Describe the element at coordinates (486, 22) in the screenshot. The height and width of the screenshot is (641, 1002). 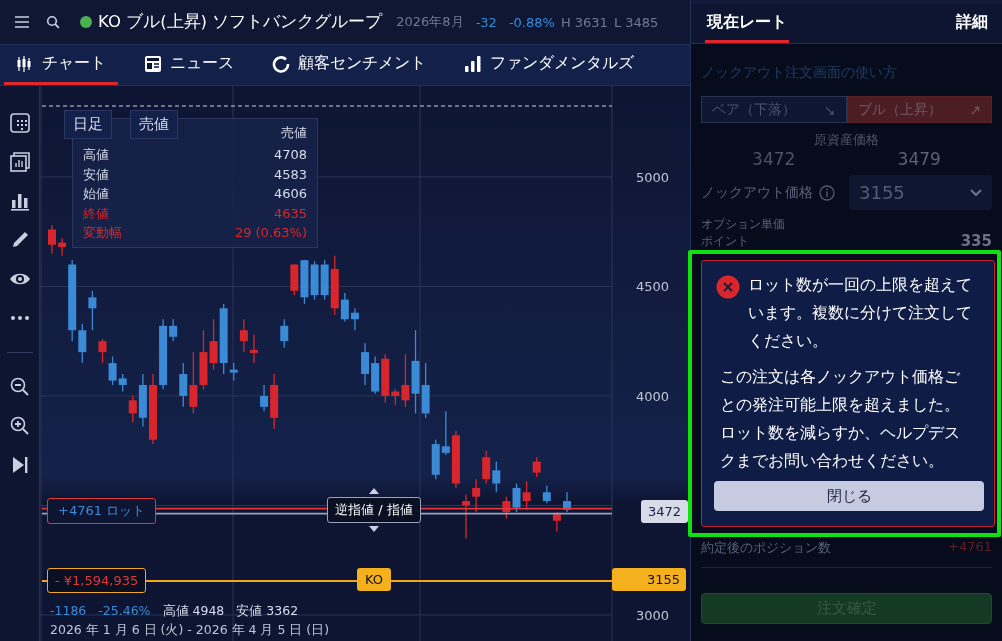
I see `price-change: -32` at that location.